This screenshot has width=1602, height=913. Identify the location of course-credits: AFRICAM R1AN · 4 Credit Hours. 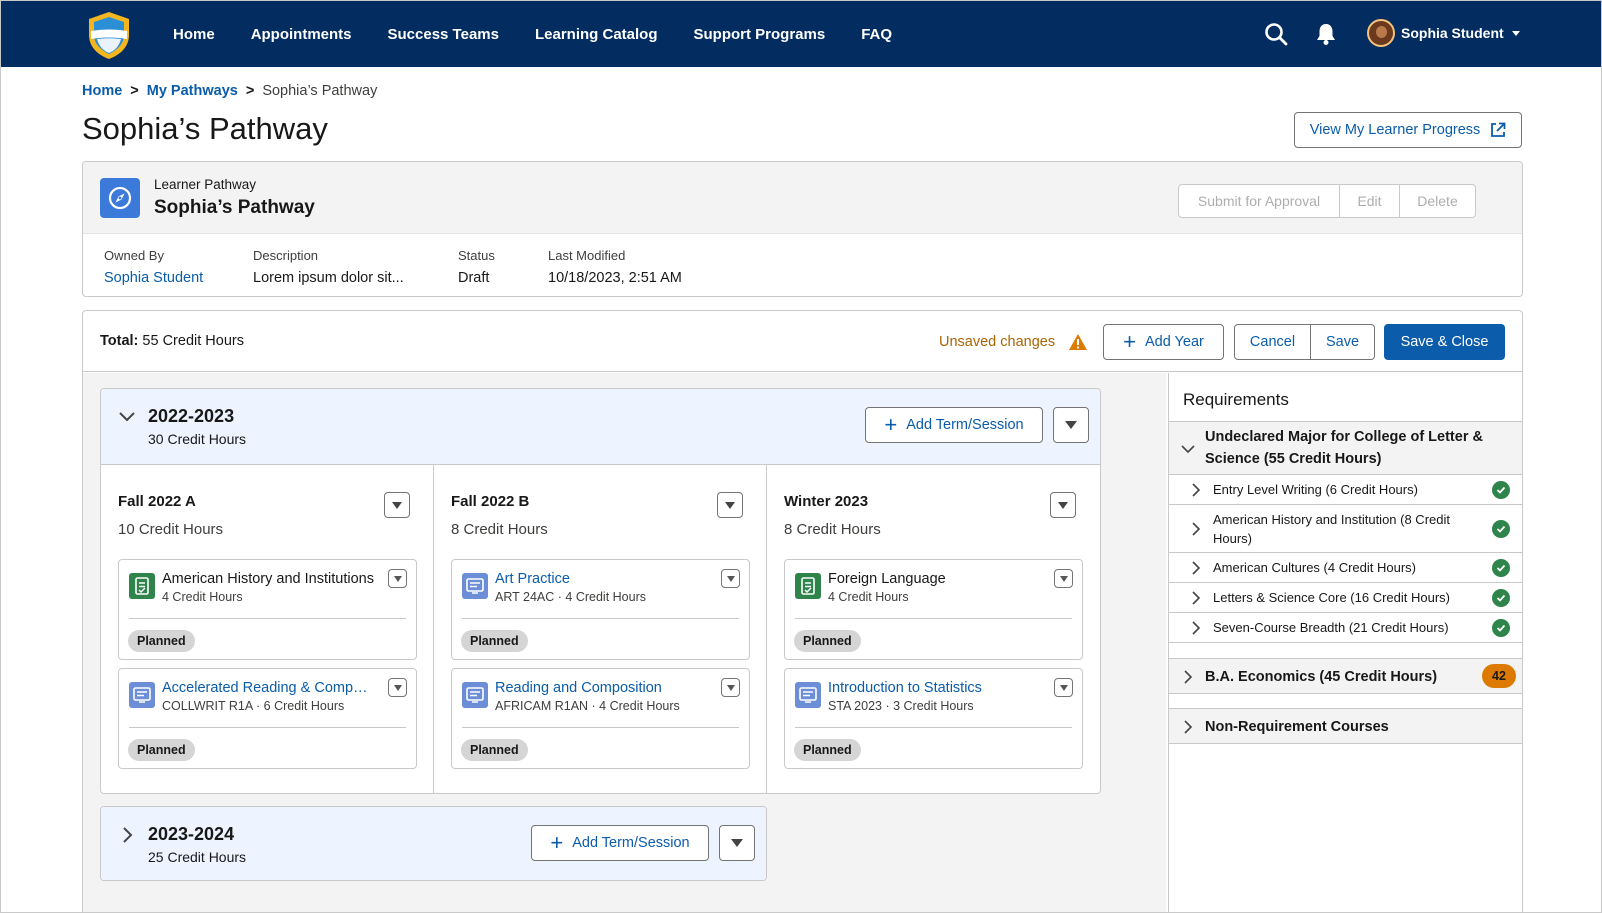
(587, 706).